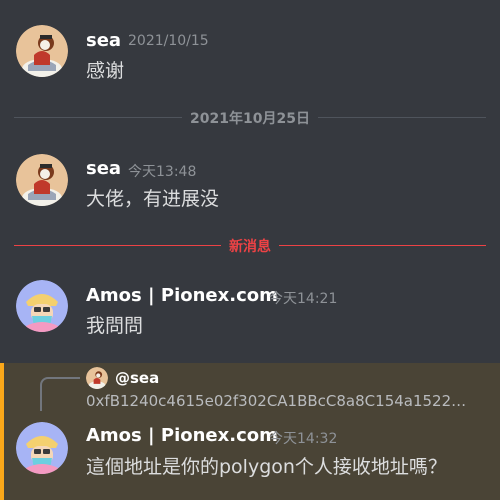 Image resolution: width=500 pixels, height=500 pixels. I want to click on date-divider: 2021年10月25日, so click(250, 118).